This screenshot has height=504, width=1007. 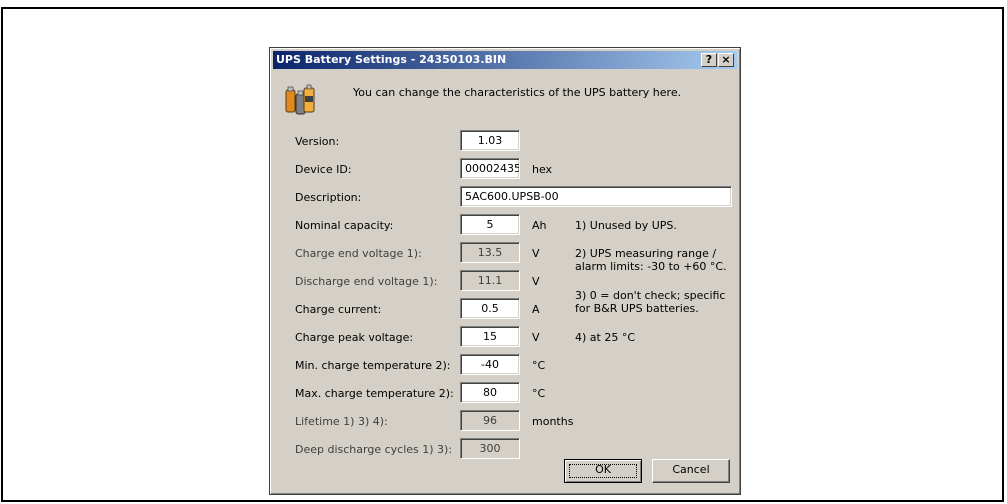 I want to click on charge-current-input: 0.5, so click(x=490, y=308).